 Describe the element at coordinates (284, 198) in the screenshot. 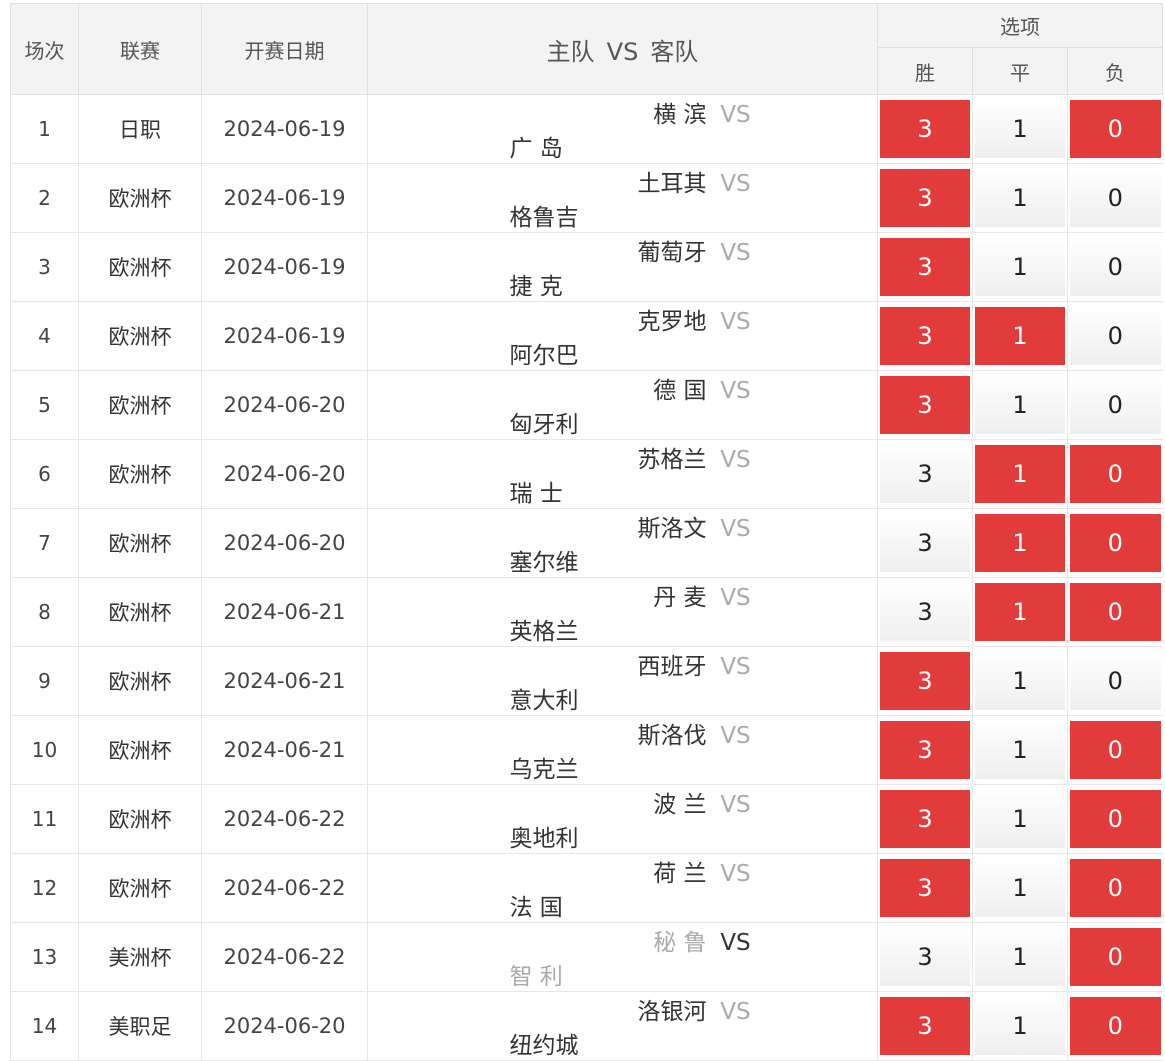

I see `match-date: 2024-06-19` at that location.